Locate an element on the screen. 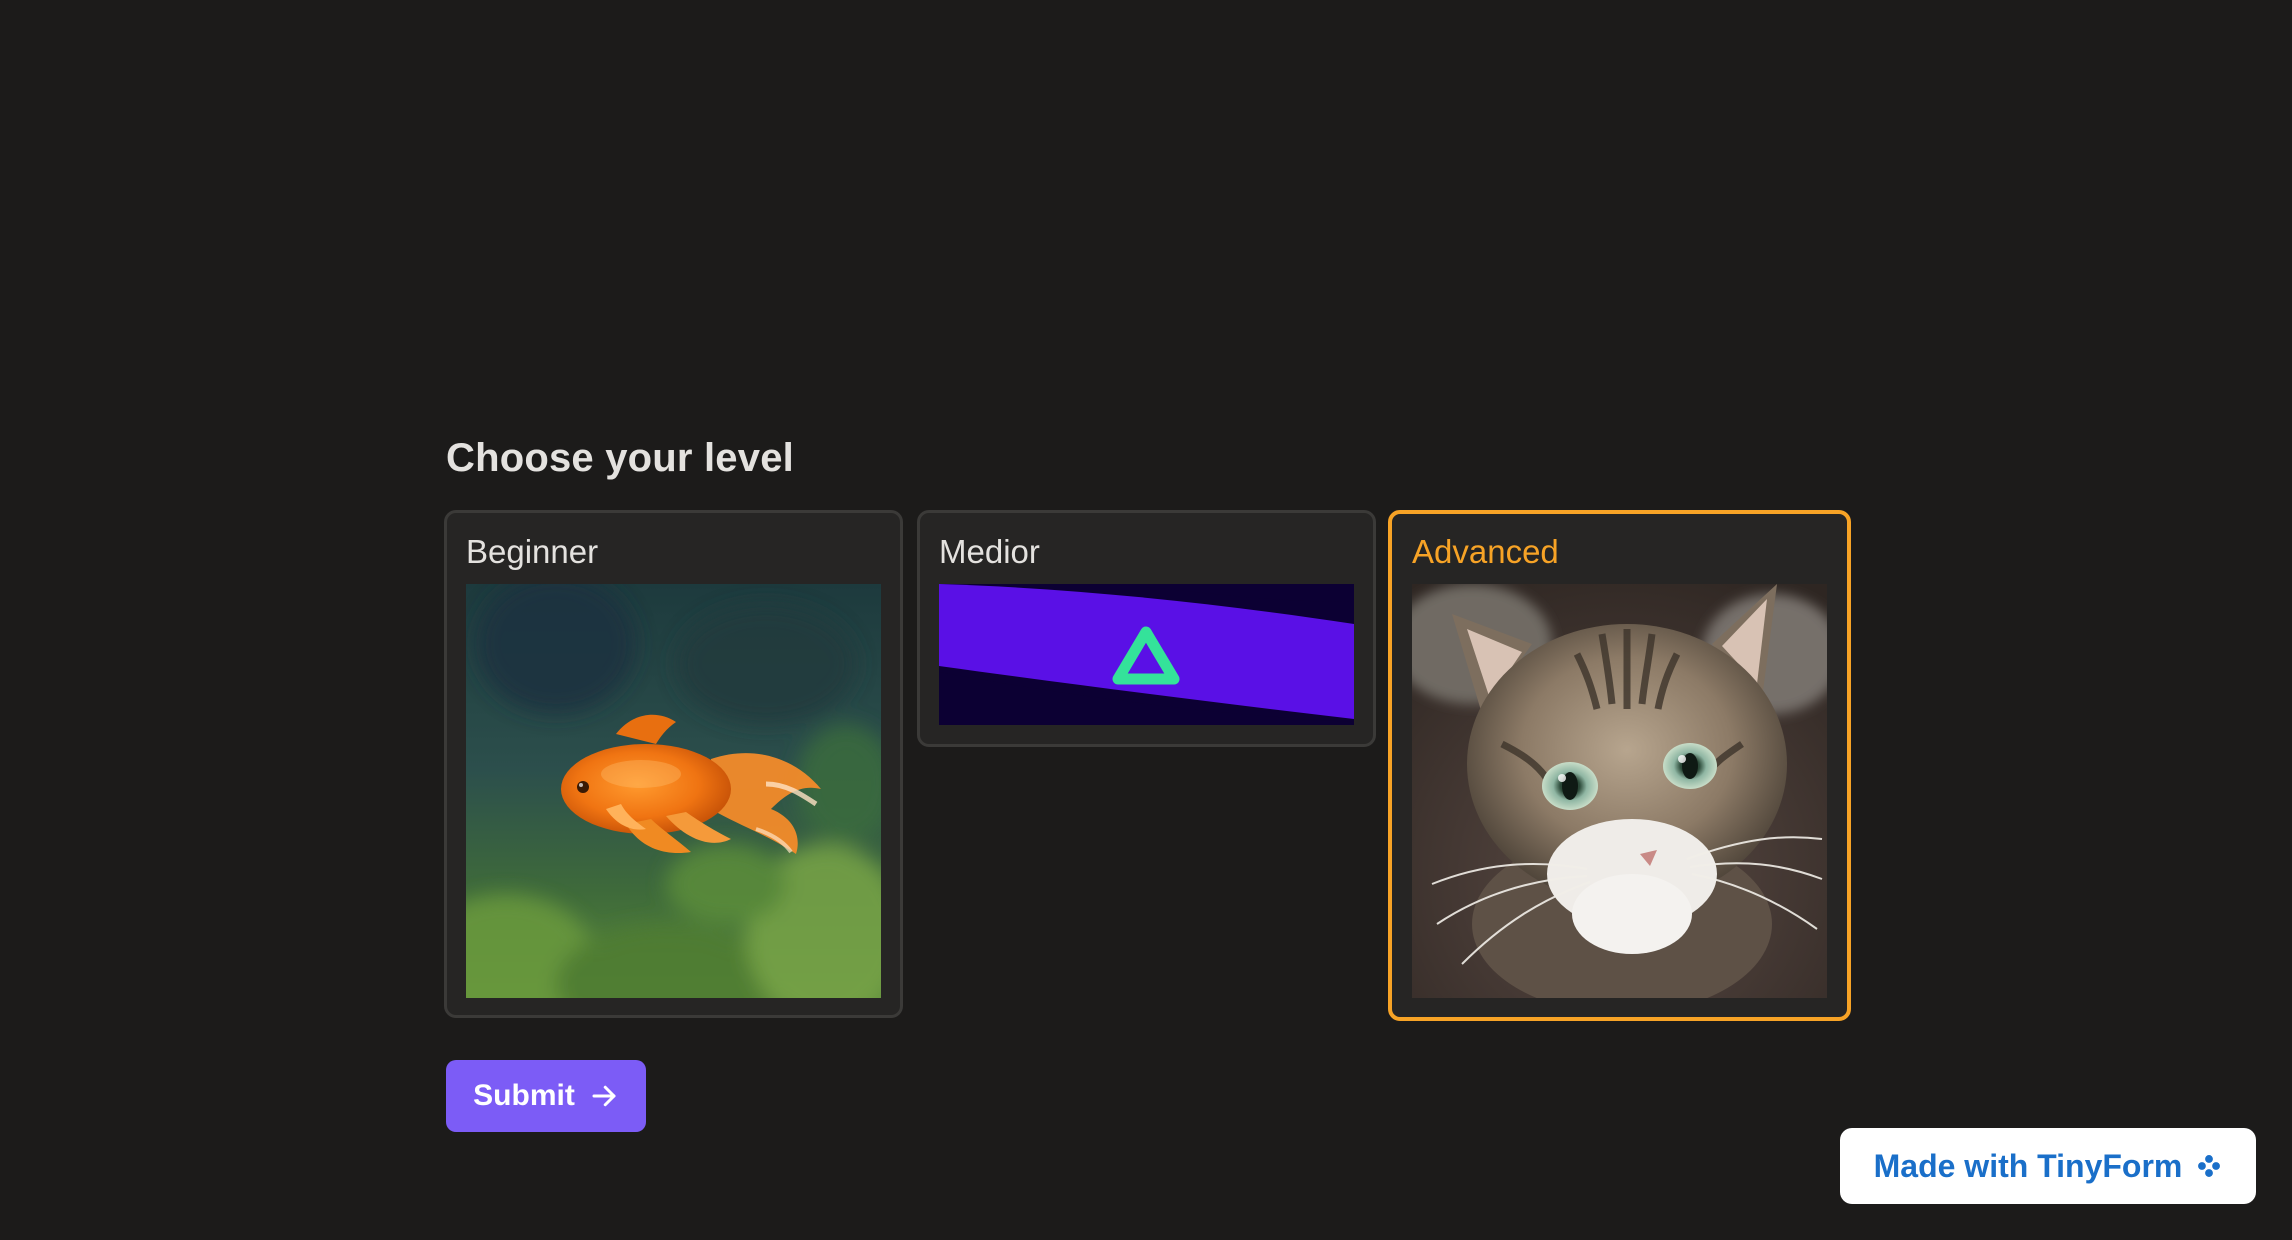 Image resolution: width=2292 pixels, height=1240 pixels. made-with-tinyform-badge: Made with TinyForm is located at coordinates (2048, 1166).